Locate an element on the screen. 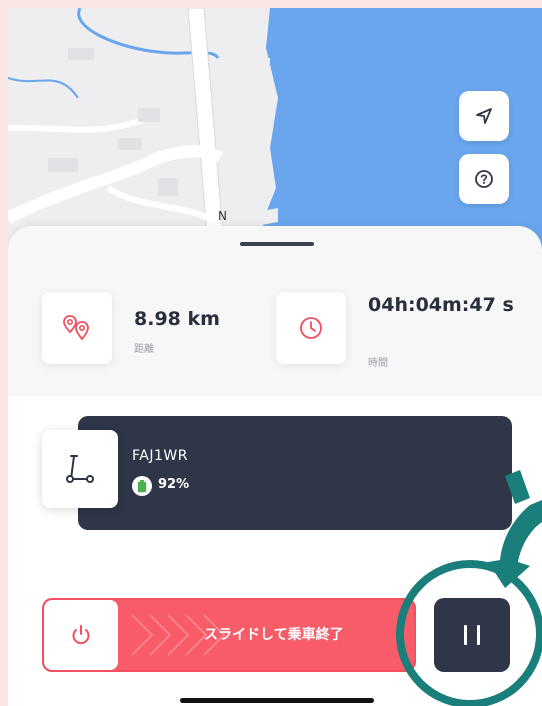 This screenshot has height=706, width=542. battery-percentage: 92% is located at coordinates (174, 484).